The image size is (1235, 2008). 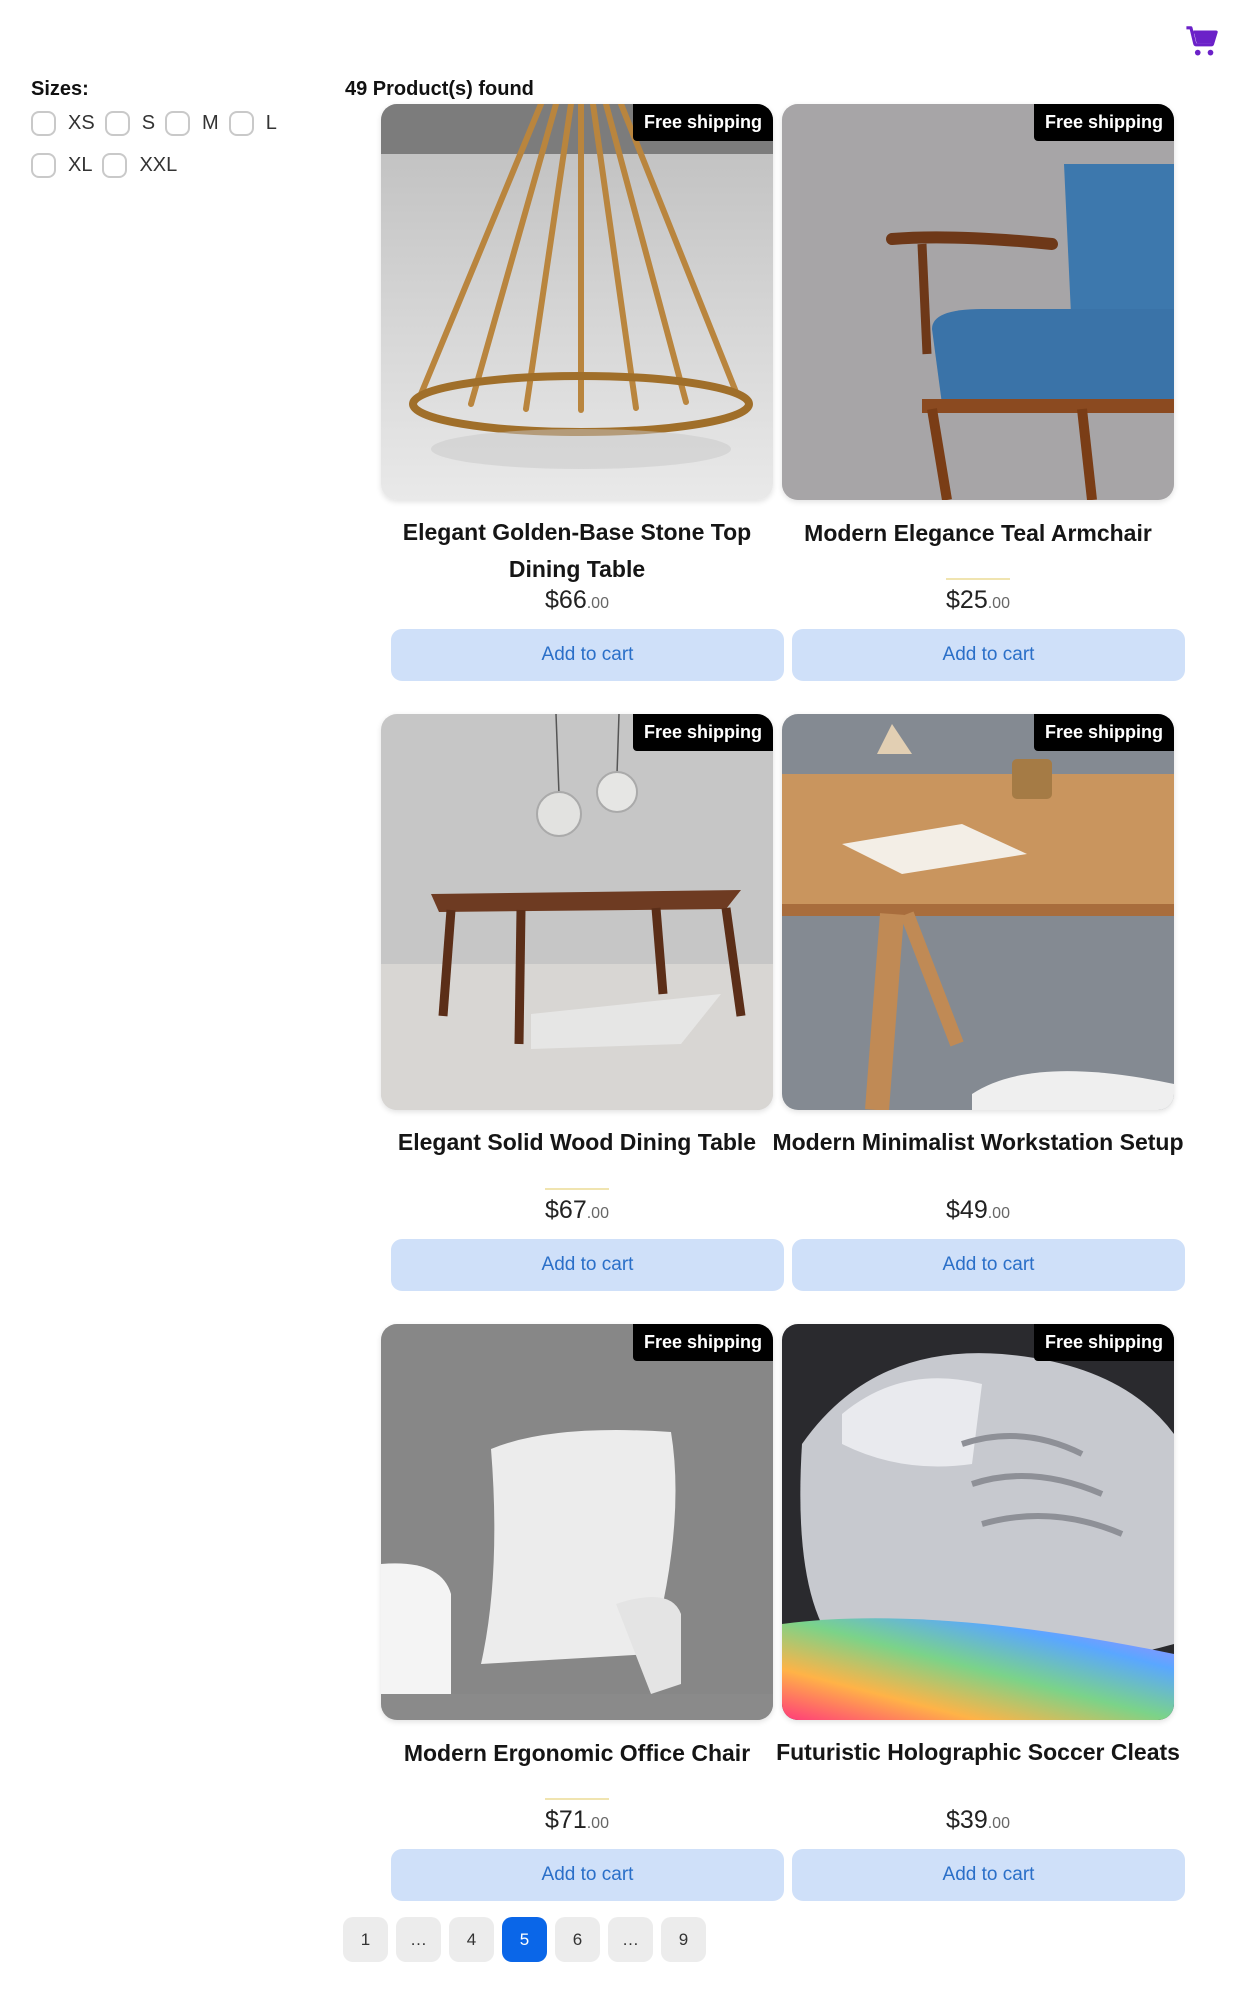 I want to click on product-price: $39.00, so click(x=978, y=1820).